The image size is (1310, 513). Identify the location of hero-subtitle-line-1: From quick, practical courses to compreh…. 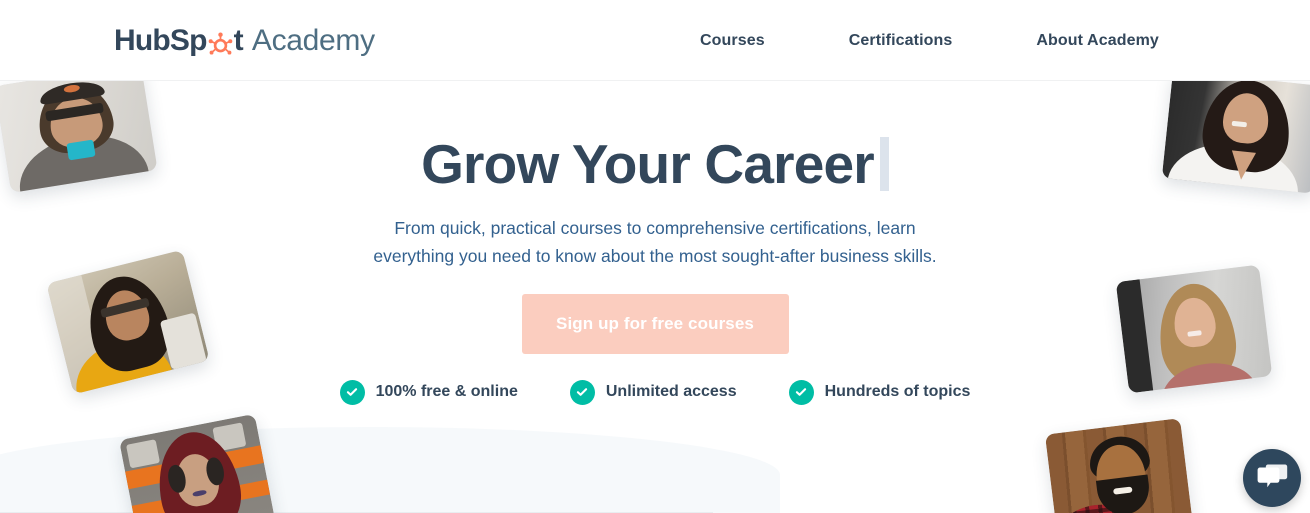
(655, 227).